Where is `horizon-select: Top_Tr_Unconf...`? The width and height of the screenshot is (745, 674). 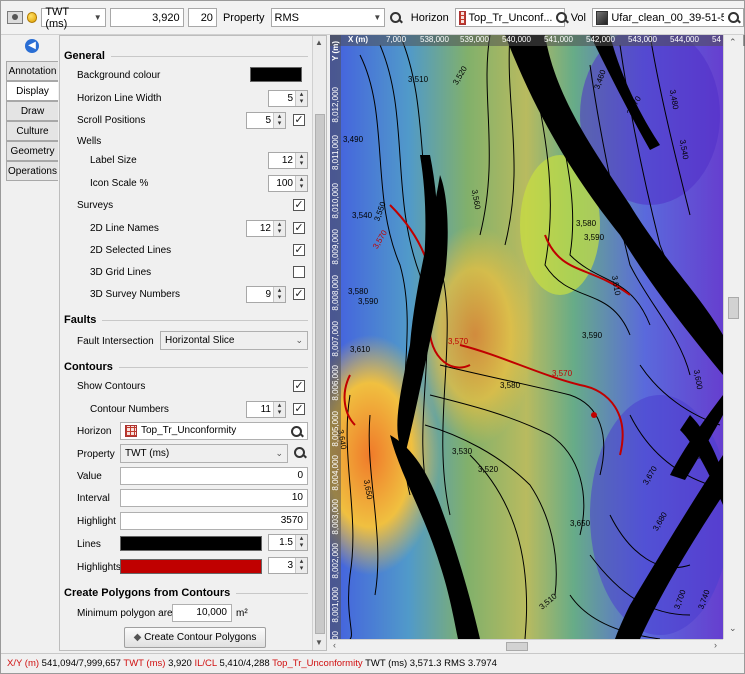
horizon-select: Top_Tr_Unconf... is located at coordinates (511, 17).